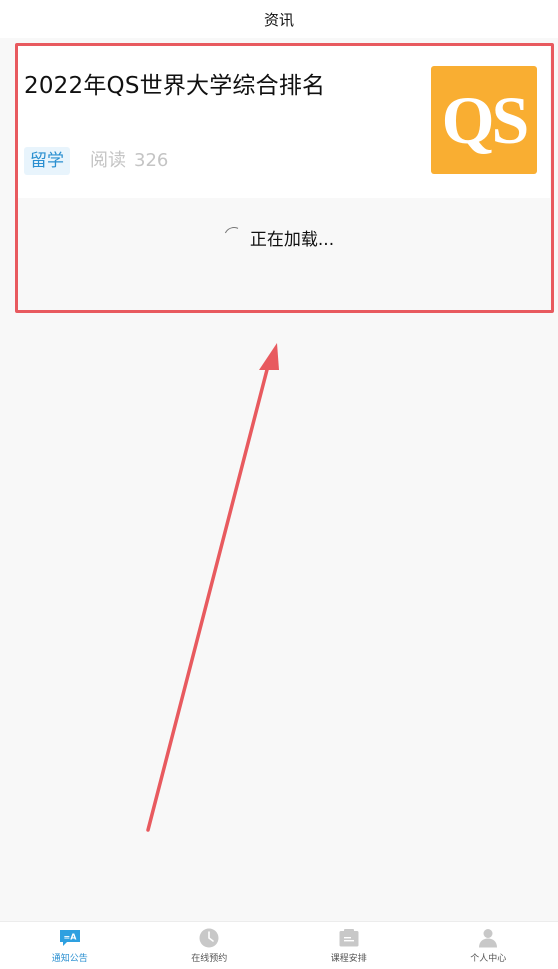  I want to click on notice-icon: =A, so click(70, 938).